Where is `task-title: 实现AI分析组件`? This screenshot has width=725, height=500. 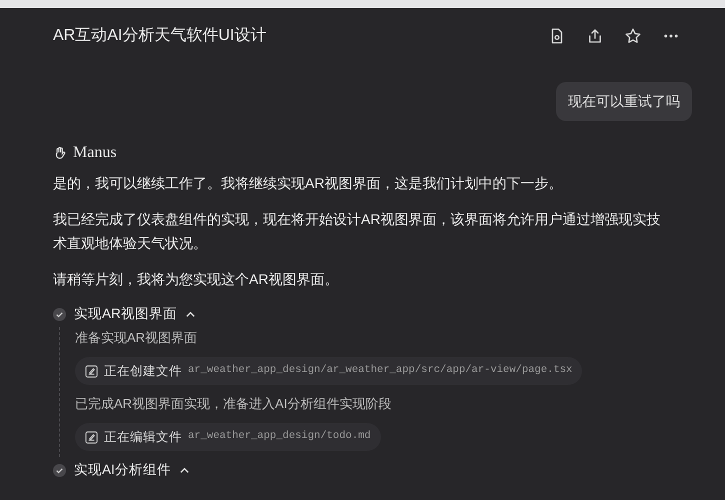 task-title: 实现AI分析组件 is located at coordinates (122, 470).